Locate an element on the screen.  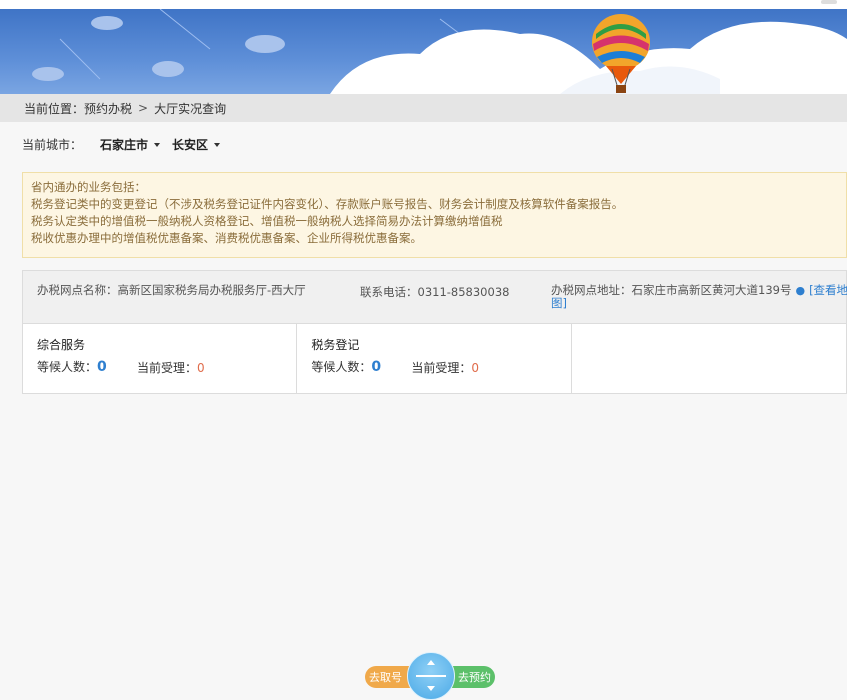
notice-line: 税收优惠办理中的增值税优惠备案、消费税优惠备案、企业所得税优惠备案。 is located at coordinates (226, 238).